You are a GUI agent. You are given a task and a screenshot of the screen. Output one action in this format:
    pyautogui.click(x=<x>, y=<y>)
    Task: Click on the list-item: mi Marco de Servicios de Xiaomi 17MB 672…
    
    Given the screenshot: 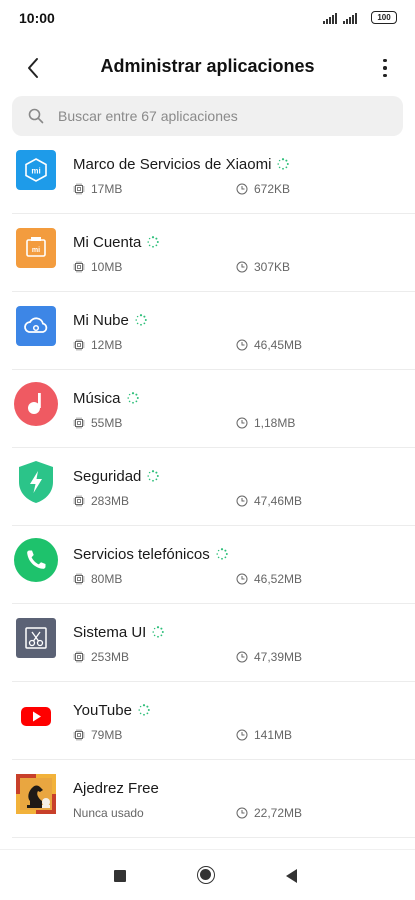 What is the action you would take?
    pyautogui.click(x=207, y=181)
    